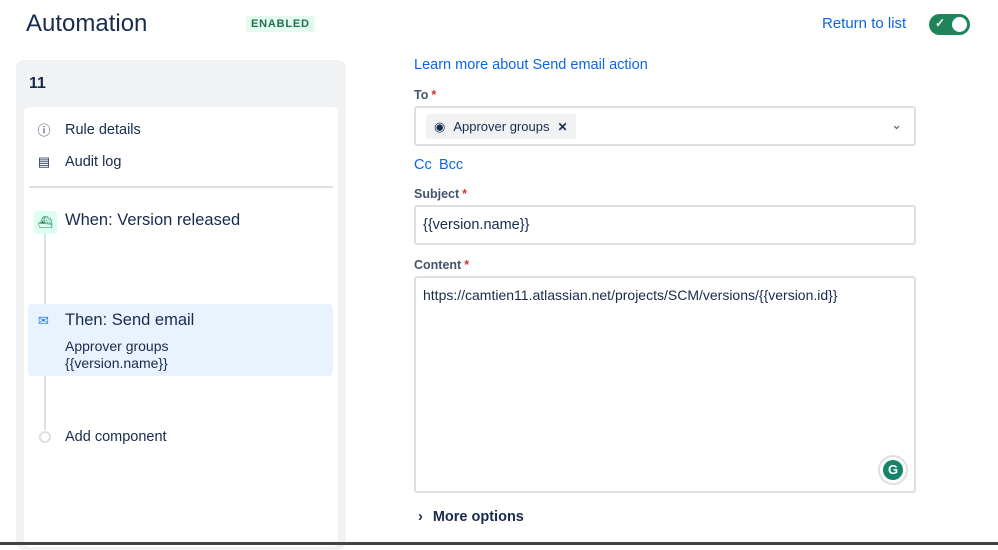 The width and height of the screenshot is (998, 550). I want to click on document-icon: ▤, so click(44, 161).